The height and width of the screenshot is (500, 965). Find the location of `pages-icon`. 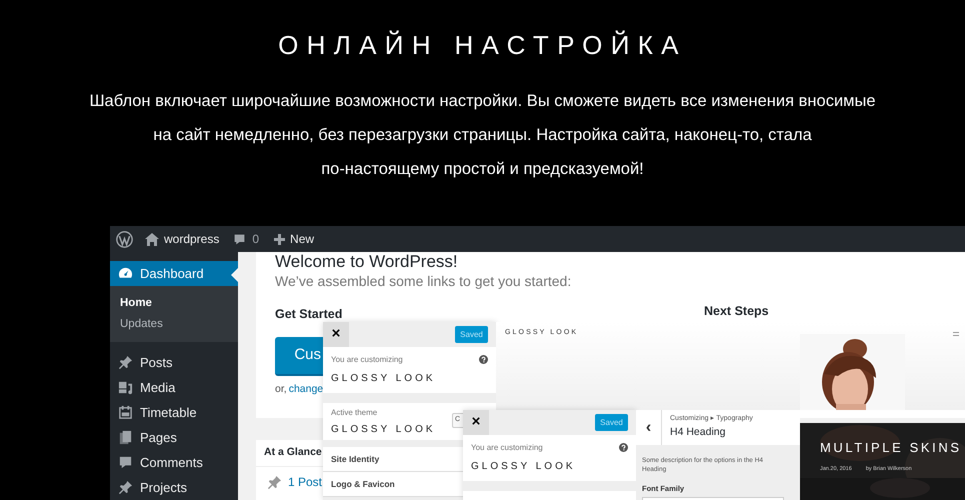

pages-icon is located at coordinates (125, 437).